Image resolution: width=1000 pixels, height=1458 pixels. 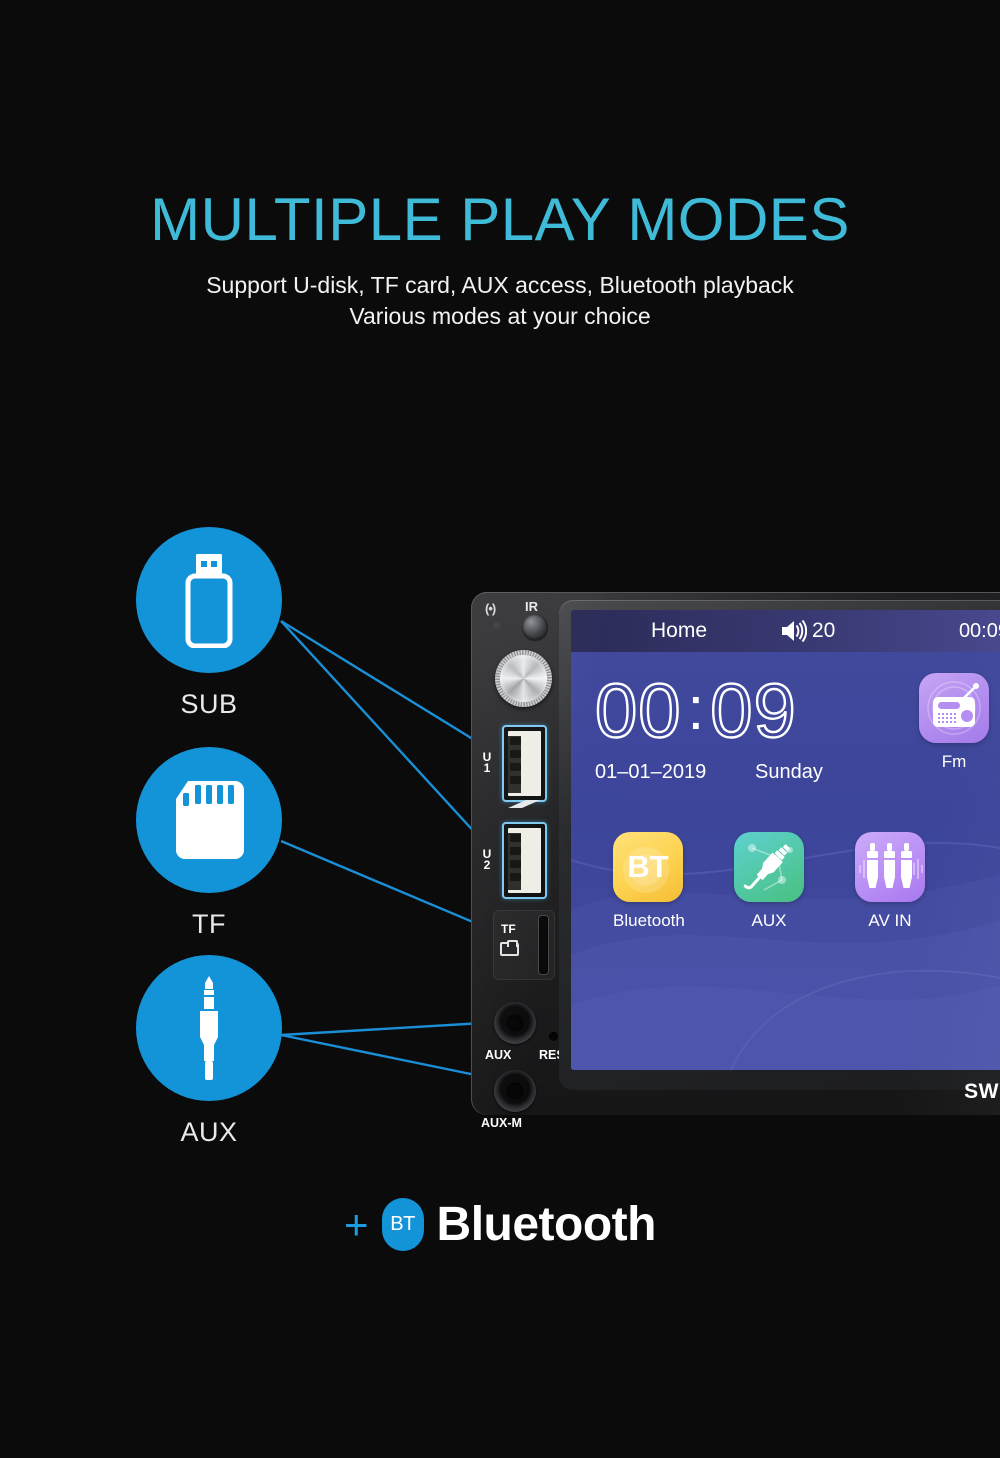 What do you see at coordinates (356, 1224) in the screenshot?
I see `plus-icon: +` at bounding box center [356, 1224].